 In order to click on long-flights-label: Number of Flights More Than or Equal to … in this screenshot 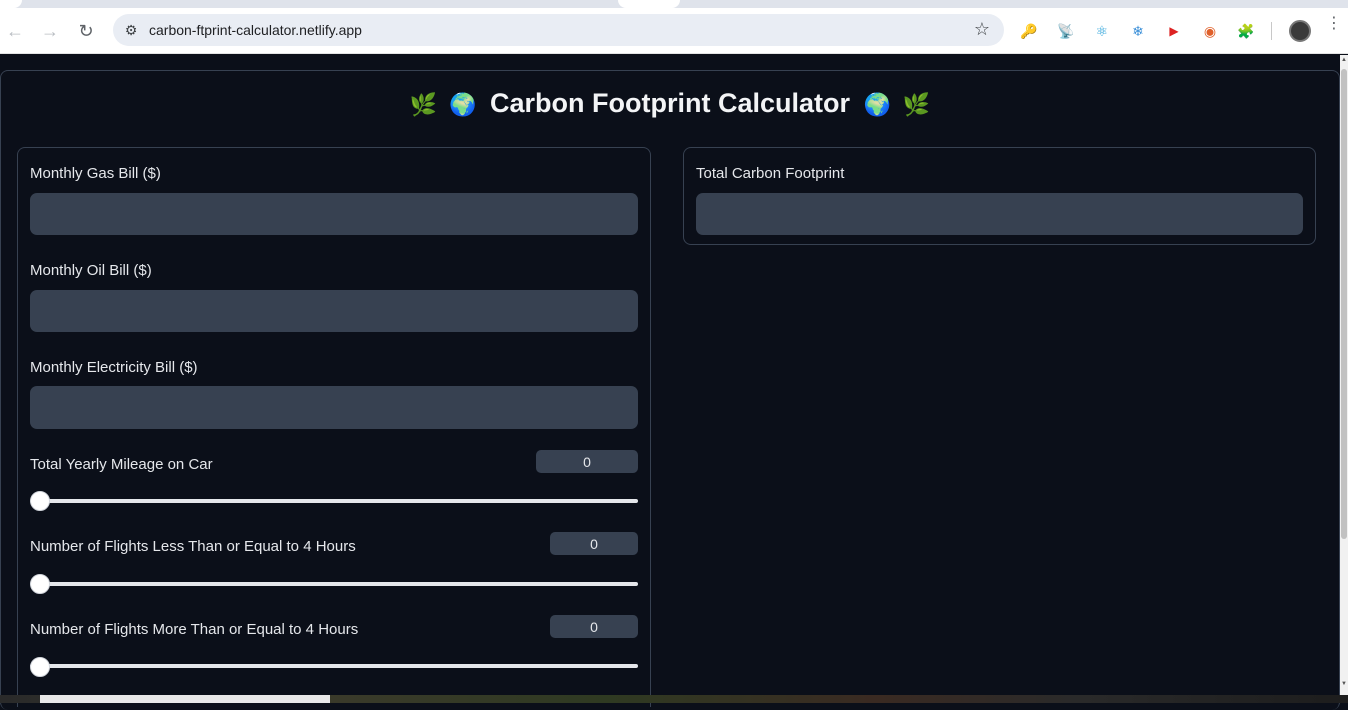, I will do `click(194, 629)`.